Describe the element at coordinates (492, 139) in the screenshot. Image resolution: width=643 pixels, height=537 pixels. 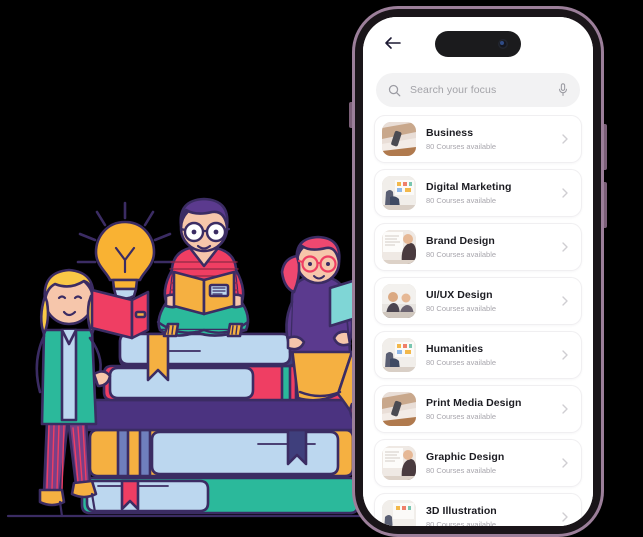
I see `category-text: Business 80 Courses available` at that location.